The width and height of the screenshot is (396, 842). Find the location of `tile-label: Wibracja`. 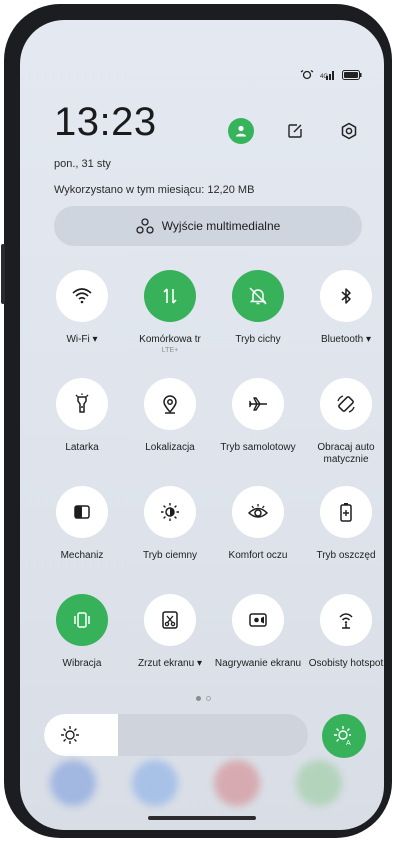

tile-label: Wibracja is located at coordinates (82, 663).